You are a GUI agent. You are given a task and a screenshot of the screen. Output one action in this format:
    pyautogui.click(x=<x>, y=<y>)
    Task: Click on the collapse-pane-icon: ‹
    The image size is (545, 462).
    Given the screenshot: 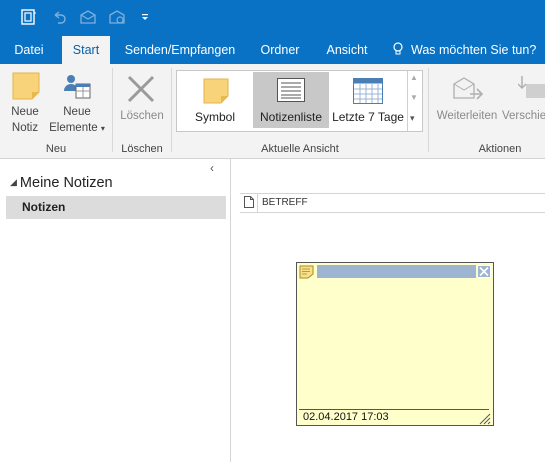 What is the action you would take?
    pyautogui.click(x=212, y=168)
    